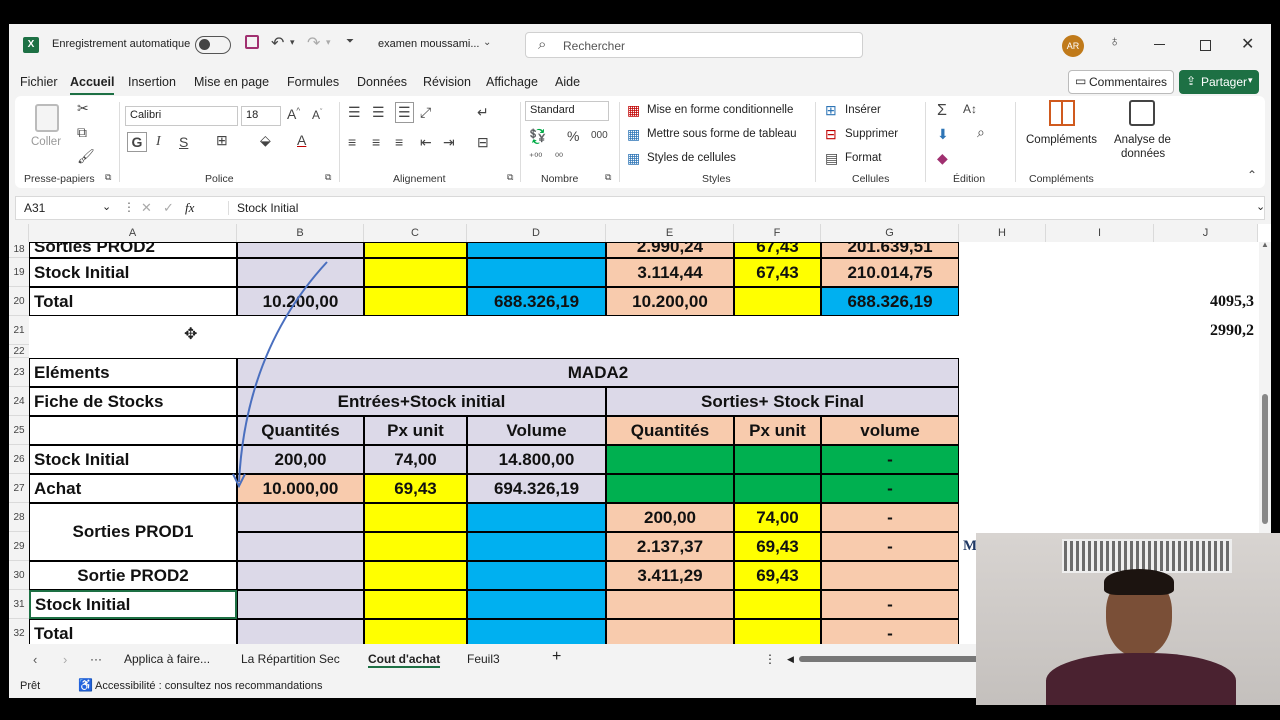 This screenshot has width=1280, height=720. I want to click on cell-f28: 74,00, so click(777, 517).